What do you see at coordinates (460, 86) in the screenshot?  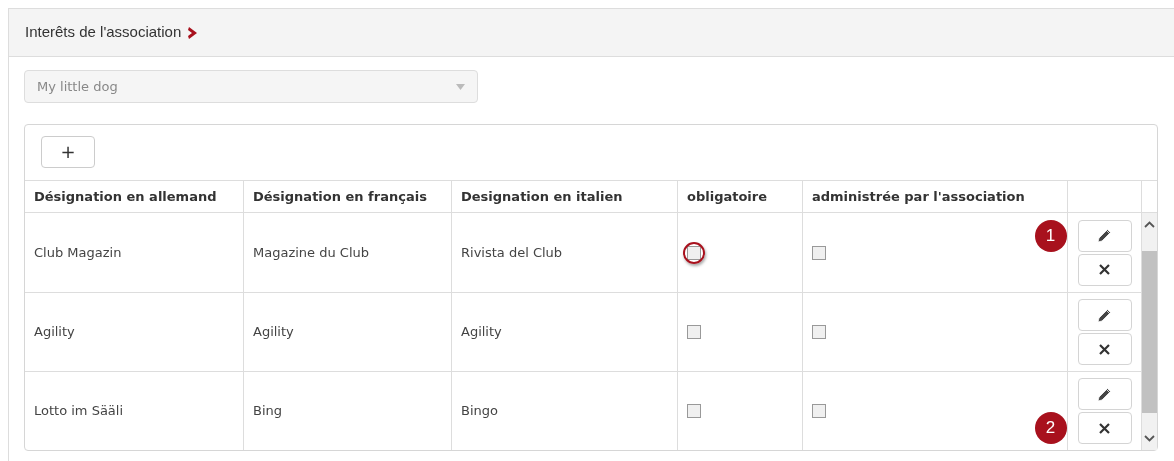 I see `caret-down-icon` at bounding box center [460, 86].